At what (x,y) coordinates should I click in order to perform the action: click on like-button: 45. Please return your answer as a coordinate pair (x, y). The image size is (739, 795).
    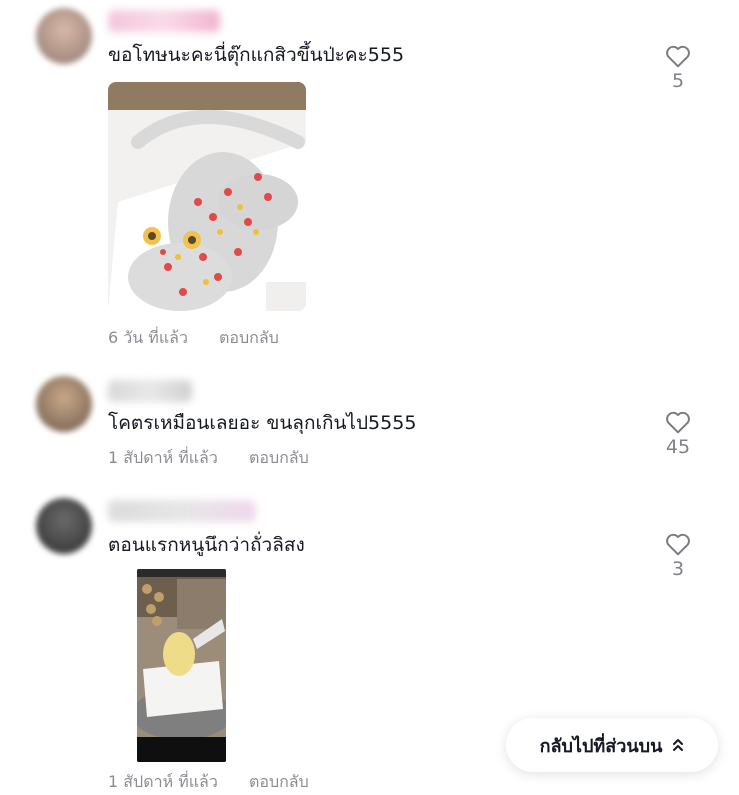
    Looking at the image, I should click on (678, 434).